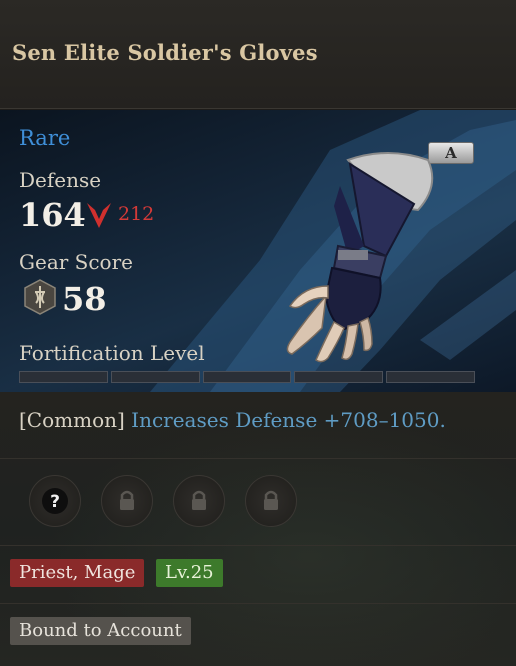  What do you see at coordinates (60, 180) in the screenshot?
I see `defense-label: Defense` at bounding box center [60, 180].